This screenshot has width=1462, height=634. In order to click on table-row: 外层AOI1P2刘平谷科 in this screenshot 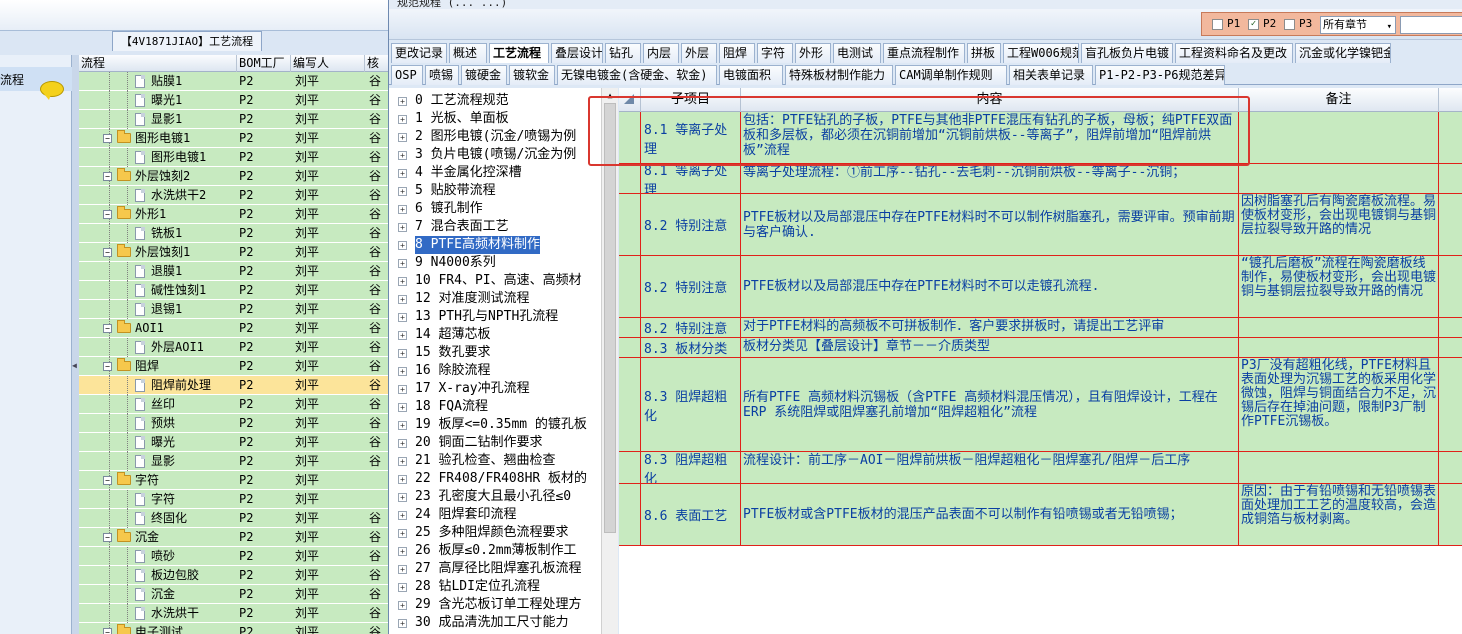, I will do `click(233, 355)`.